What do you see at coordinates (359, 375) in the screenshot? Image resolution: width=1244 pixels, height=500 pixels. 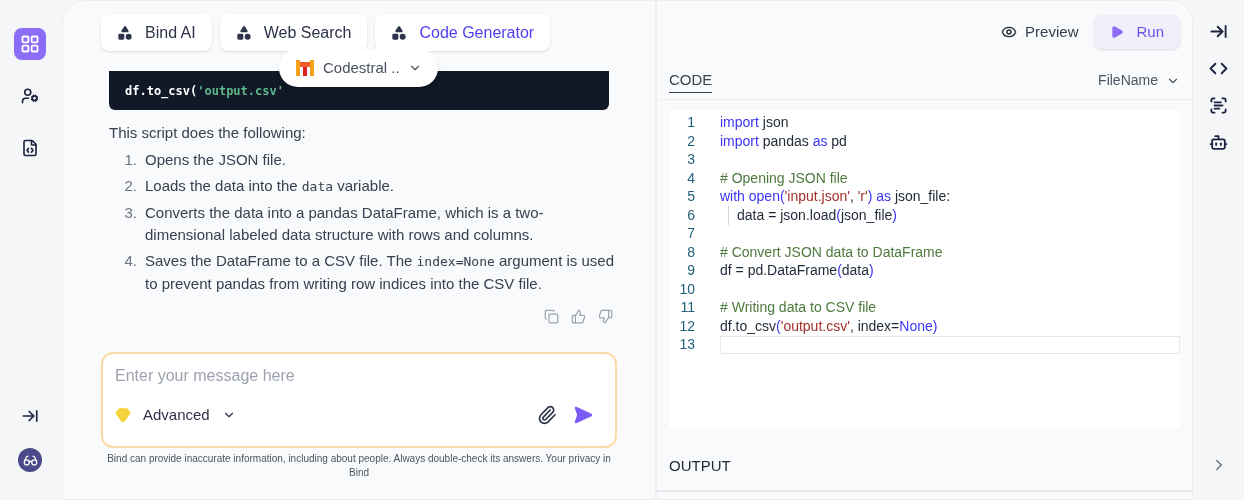 I see `message-input: Enter your message here` at bounding box center [359, 375].